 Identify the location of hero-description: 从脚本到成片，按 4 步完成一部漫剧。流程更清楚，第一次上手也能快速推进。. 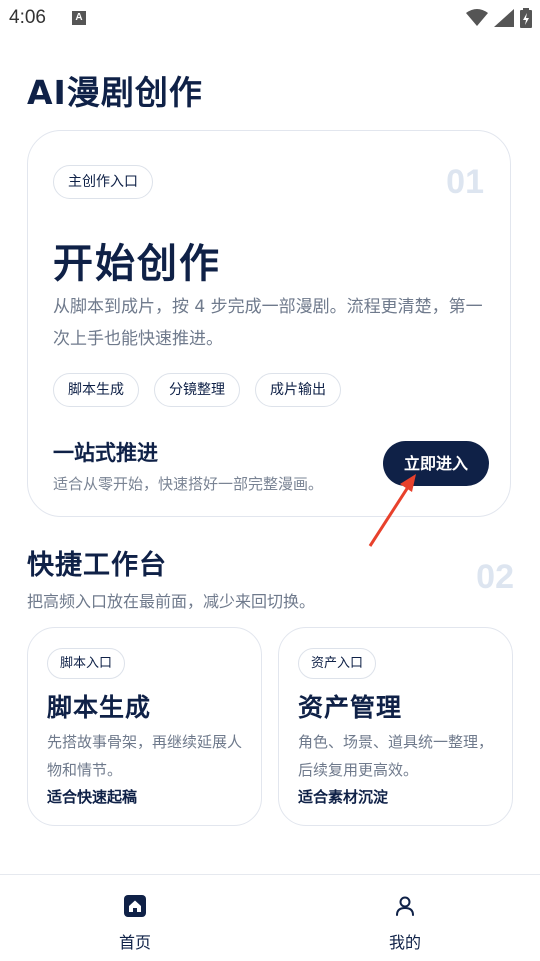
(268, 323).